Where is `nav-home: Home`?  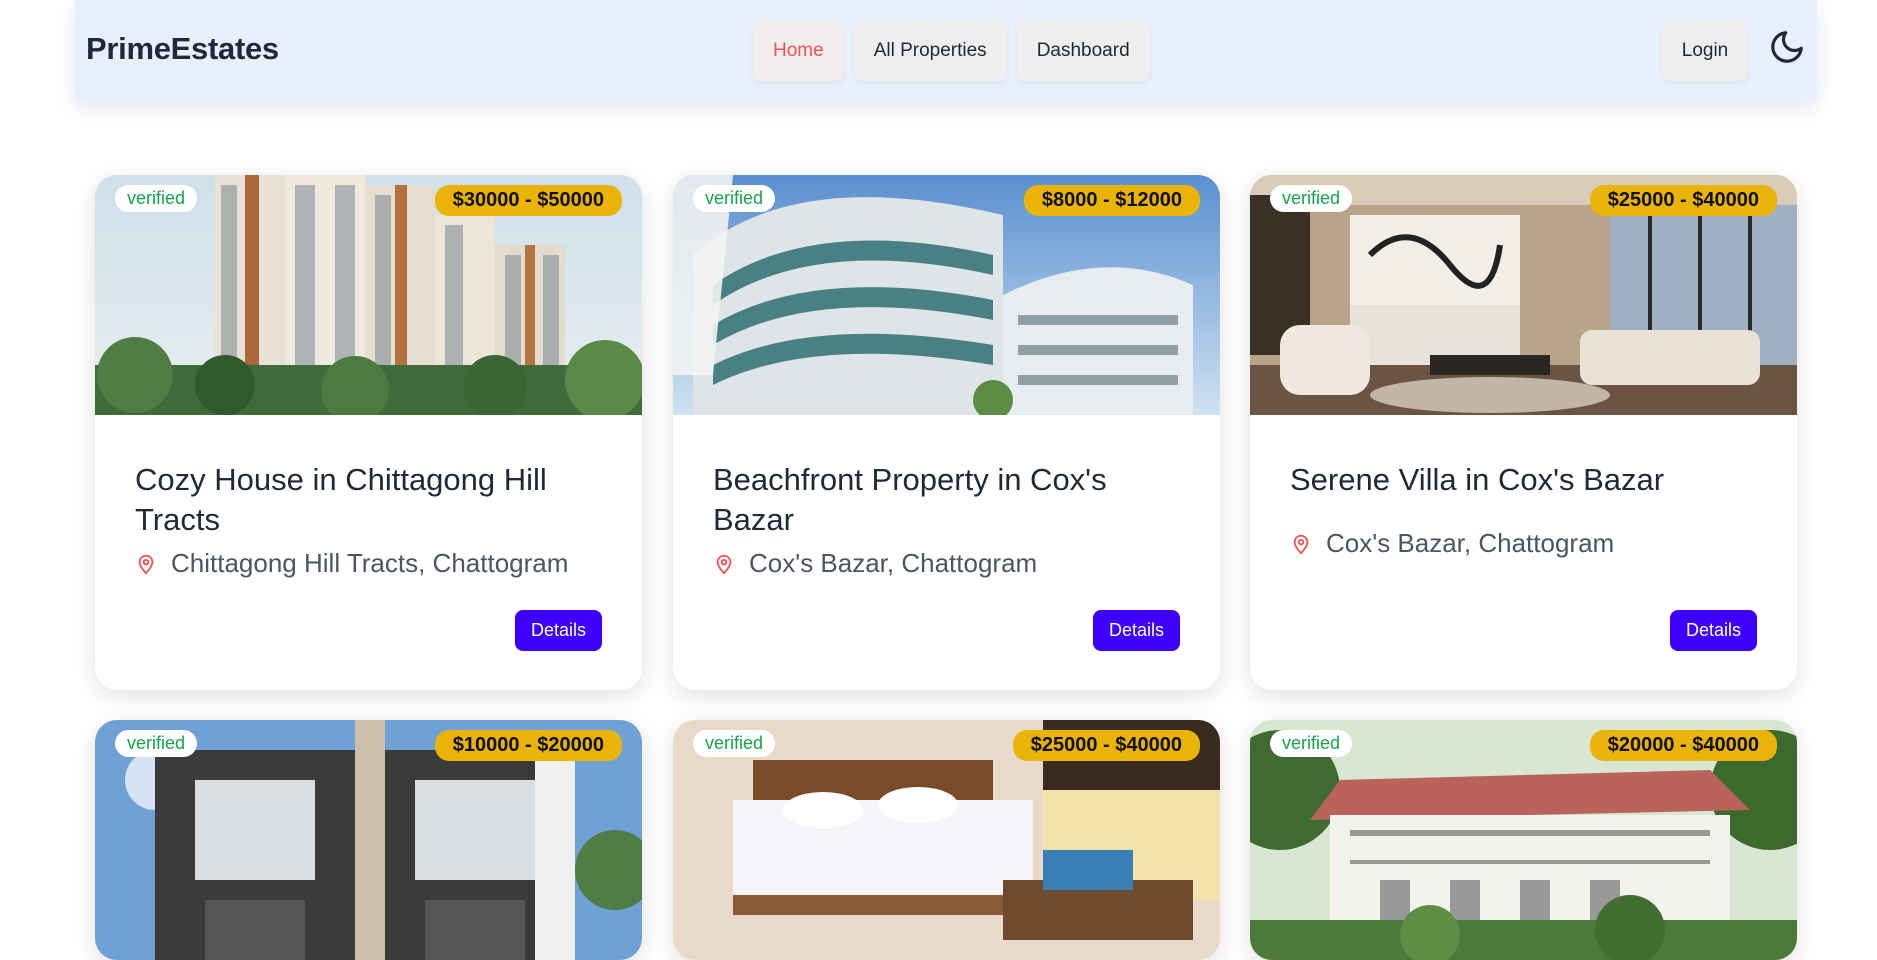 nav-home: Home is located at coordinates (798, 50).